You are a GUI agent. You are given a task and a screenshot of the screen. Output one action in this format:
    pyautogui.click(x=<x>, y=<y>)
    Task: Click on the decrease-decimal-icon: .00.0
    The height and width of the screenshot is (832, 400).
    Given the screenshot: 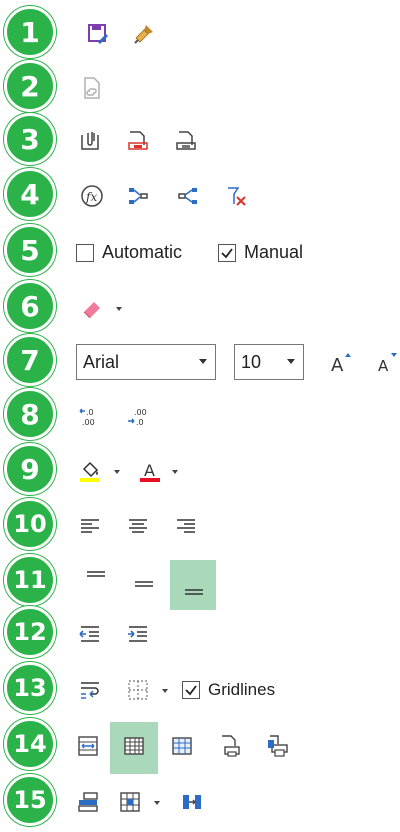 What is the action you would take?
    pyautogui.click(x=138, y=416)
    